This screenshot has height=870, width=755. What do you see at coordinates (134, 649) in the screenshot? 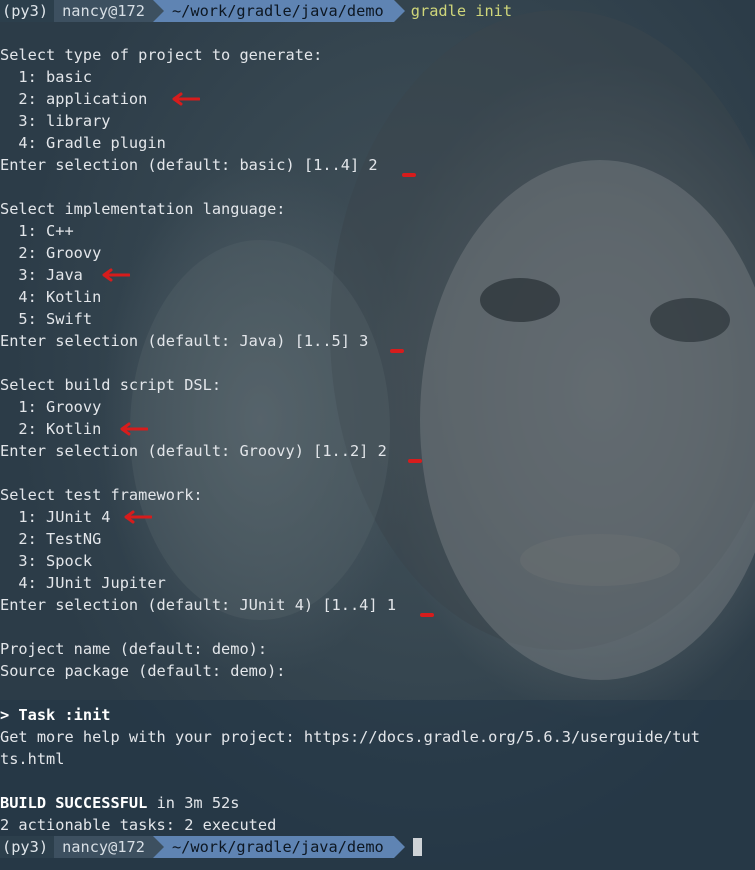
I see `project-name-prompt: Project name (default: demo):` at bounding box center [134, 649].